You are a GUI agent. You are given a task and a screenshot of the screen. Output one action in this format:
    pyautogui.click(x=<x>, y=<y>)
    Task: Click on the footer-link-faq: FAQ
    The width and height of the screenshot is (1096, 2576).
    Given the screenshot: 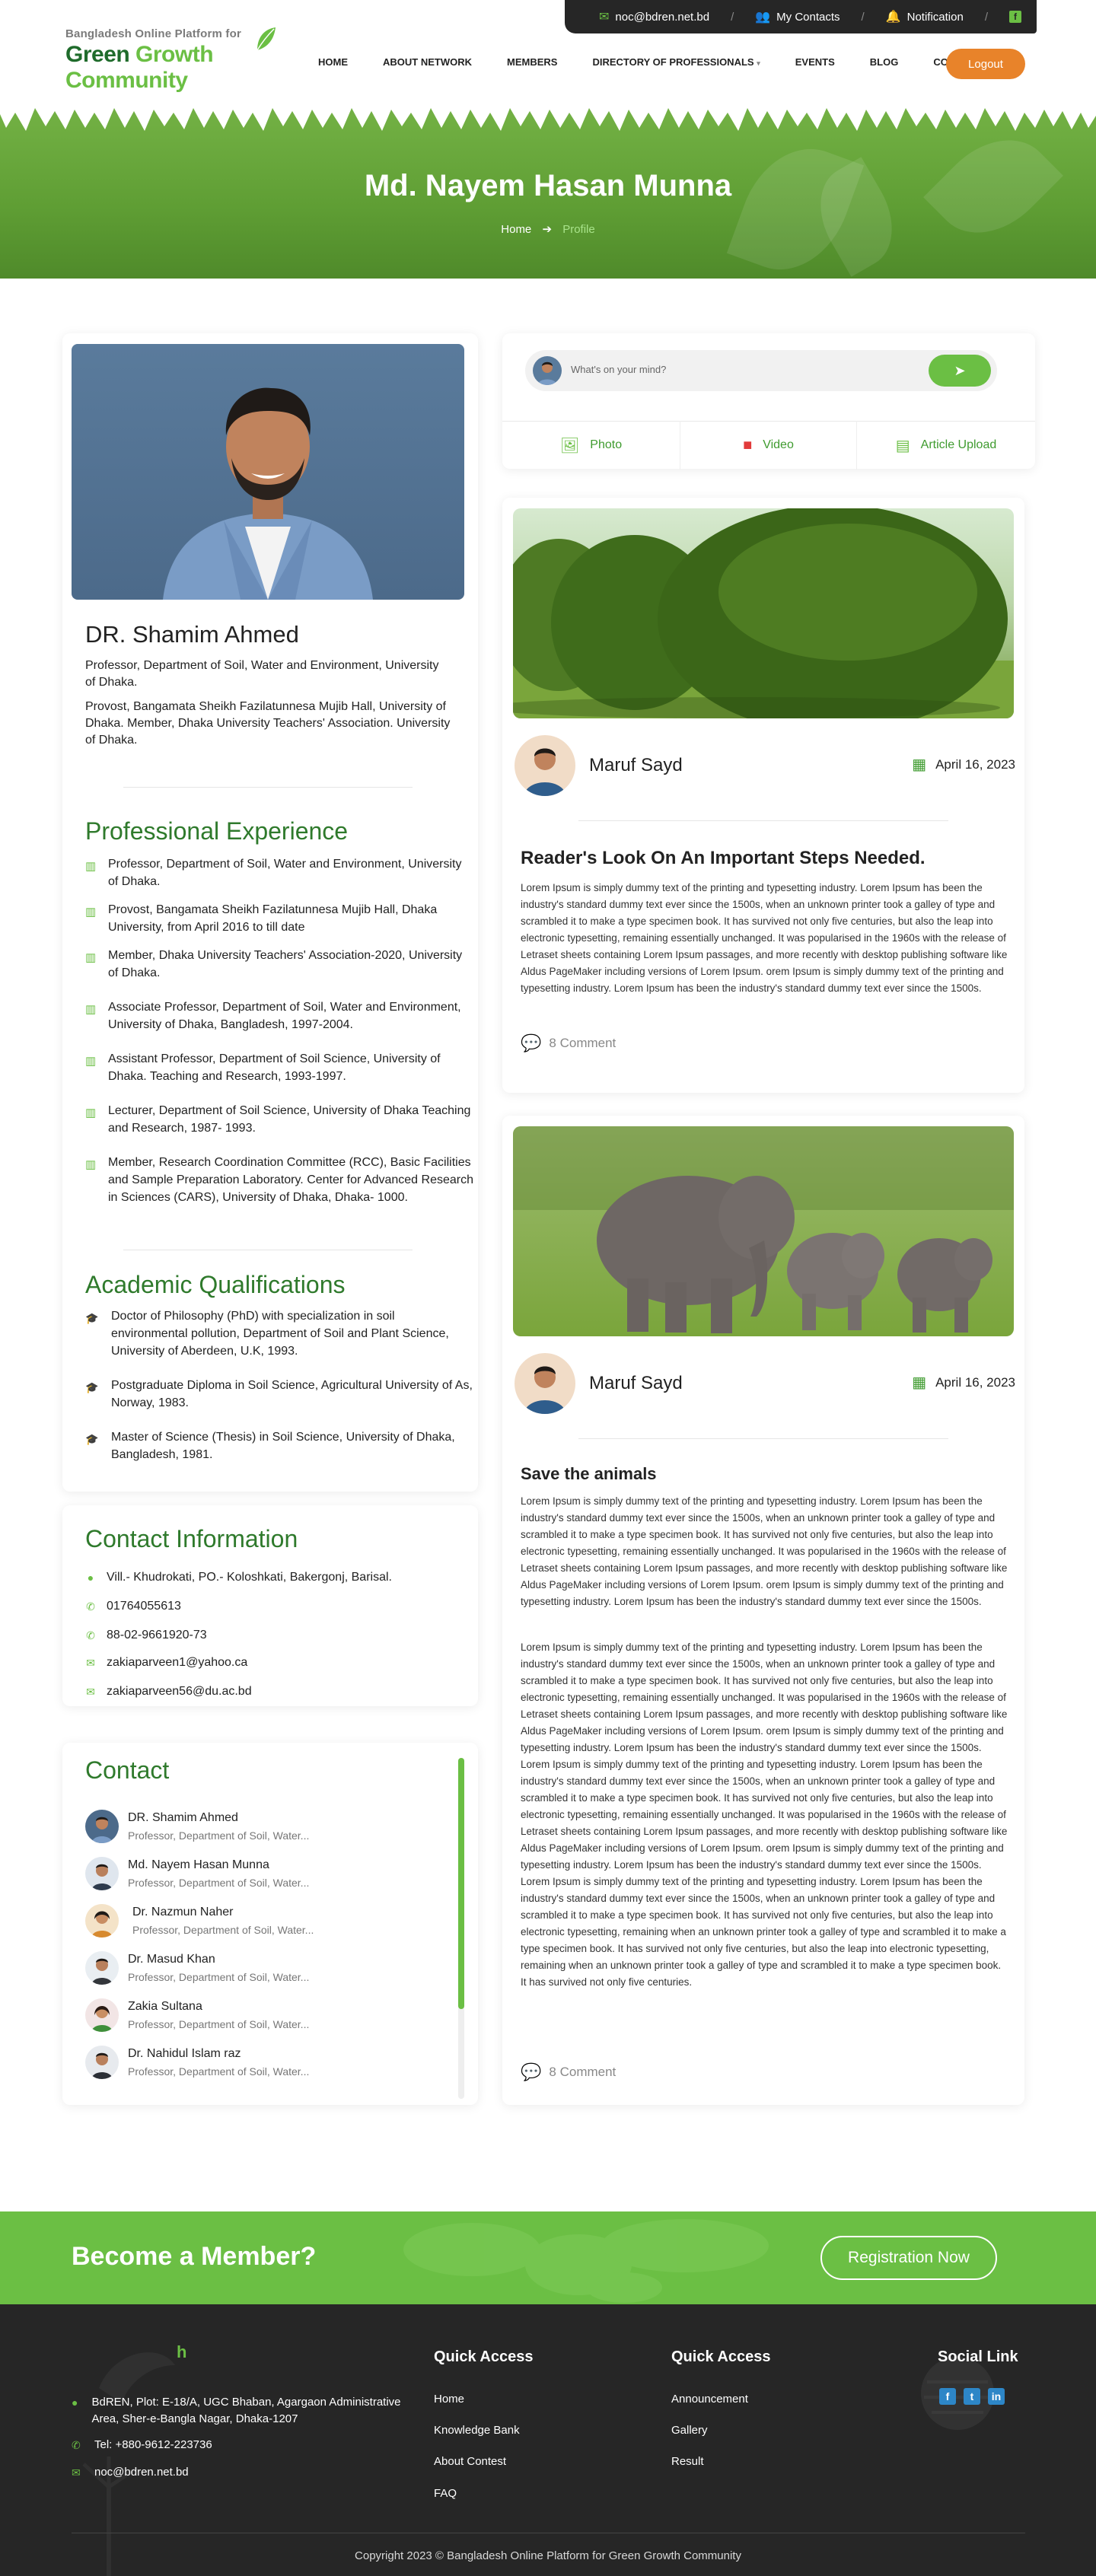 What is the action you would take?
    pyautogui.click(x=445, y=2493)
    